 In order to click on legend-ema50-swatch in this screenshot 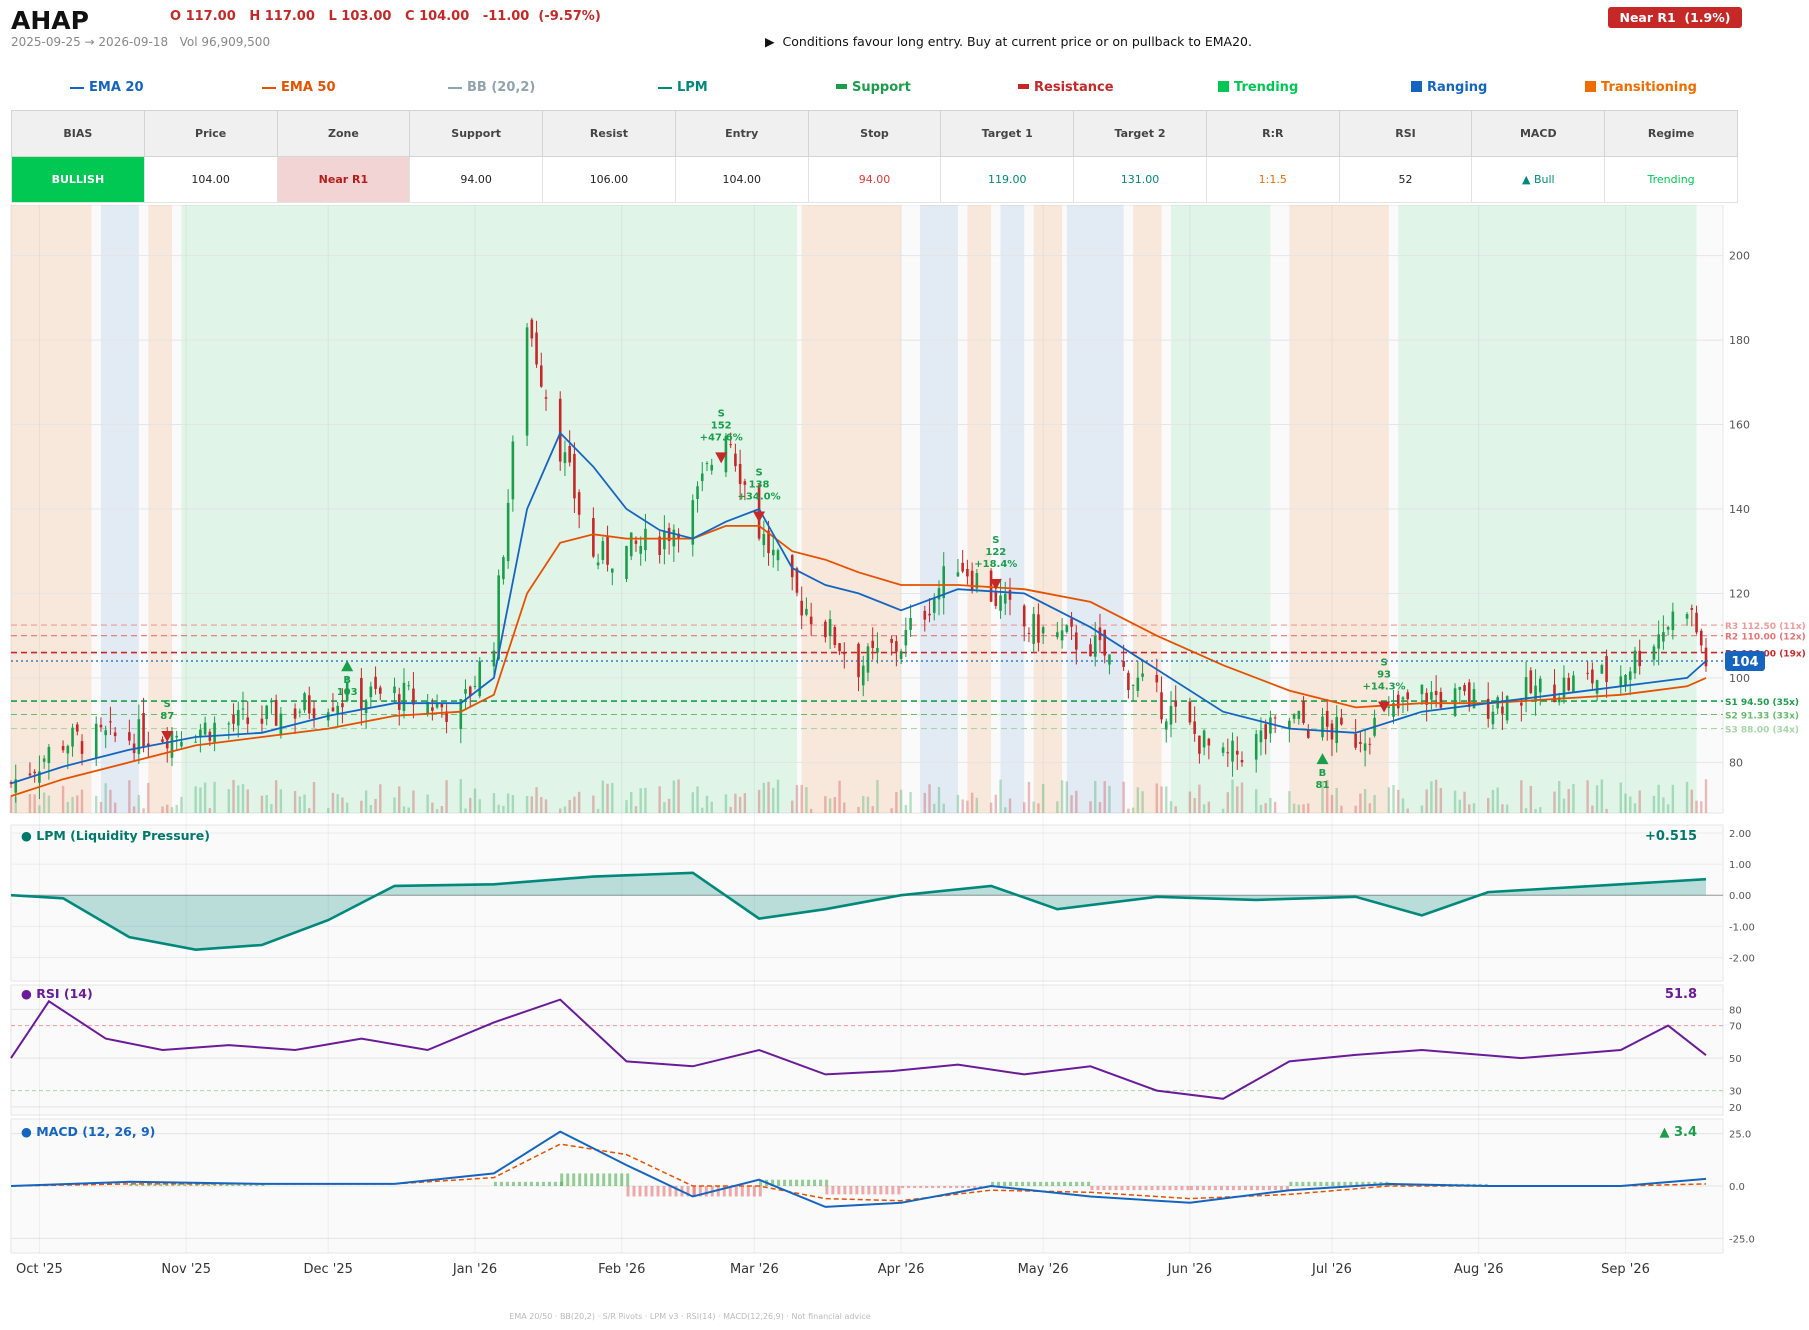, I will do `click(269, 87)`.